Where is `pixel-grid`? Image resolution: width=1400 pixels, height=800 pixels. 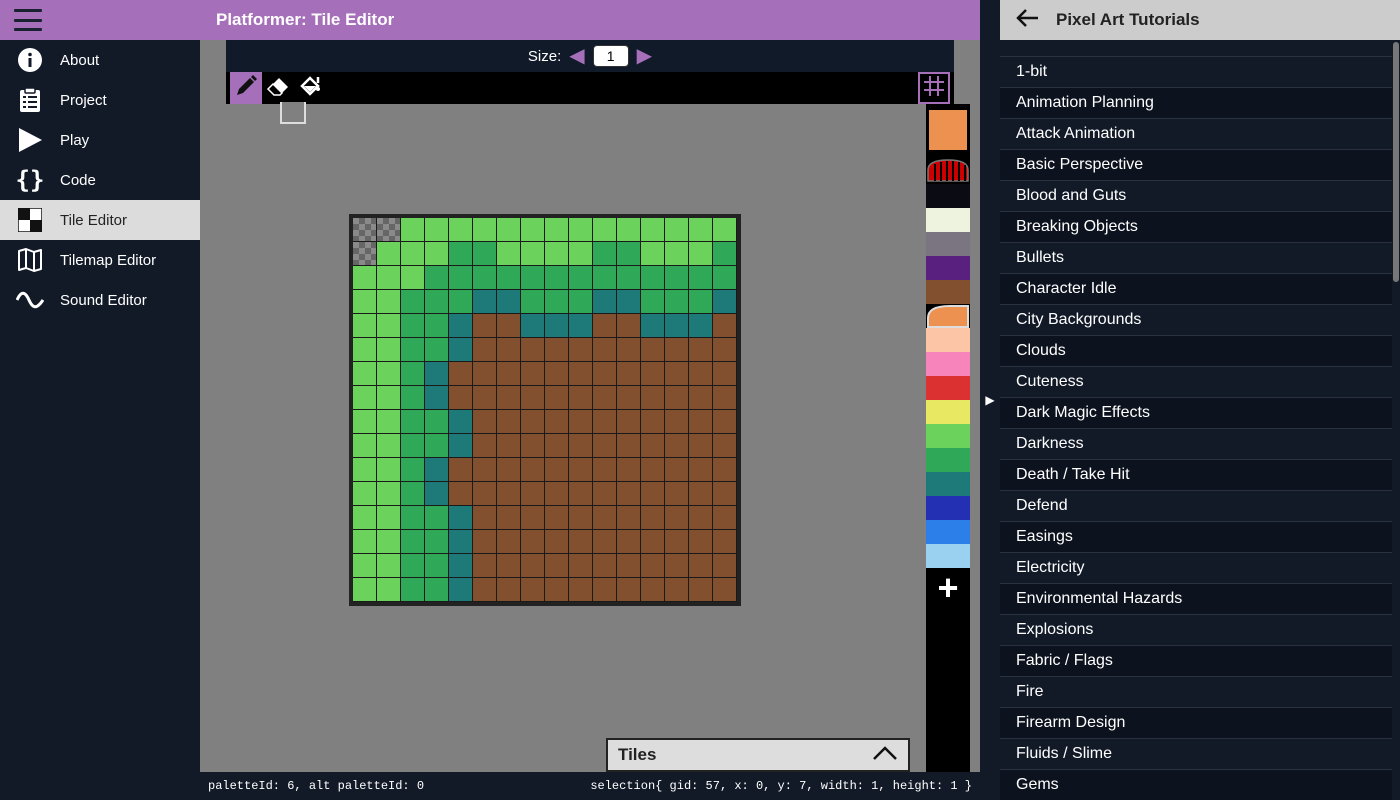 pixel-grid is located at coordinates (545, 410).